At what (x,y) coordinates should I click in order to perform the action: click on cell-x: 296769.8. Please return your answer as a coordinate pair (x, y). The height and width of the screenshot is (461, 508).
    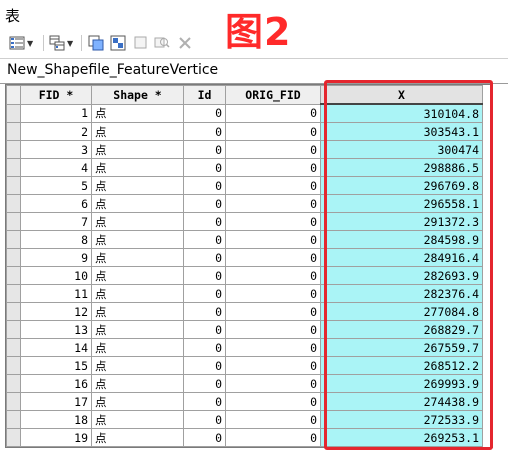
    Looking at the image, I should click on (401, 185).